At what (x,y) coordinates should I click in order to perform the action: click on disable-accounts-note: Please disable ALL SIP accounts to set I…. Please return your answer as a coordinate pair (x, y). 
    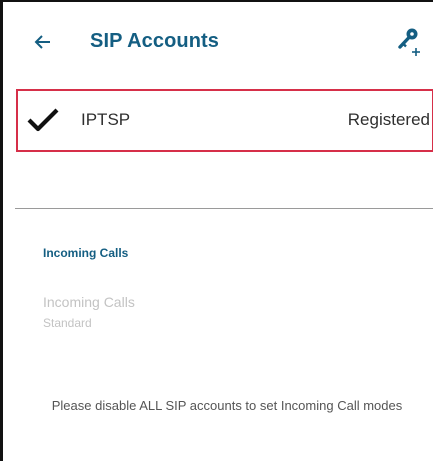
    Looking at the image, I should click on (227, 405).